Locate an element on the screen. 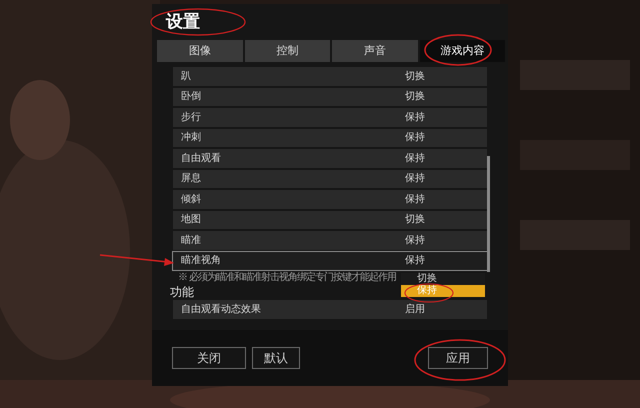  setting-label: 地图 is located at coordinates (191, 220).